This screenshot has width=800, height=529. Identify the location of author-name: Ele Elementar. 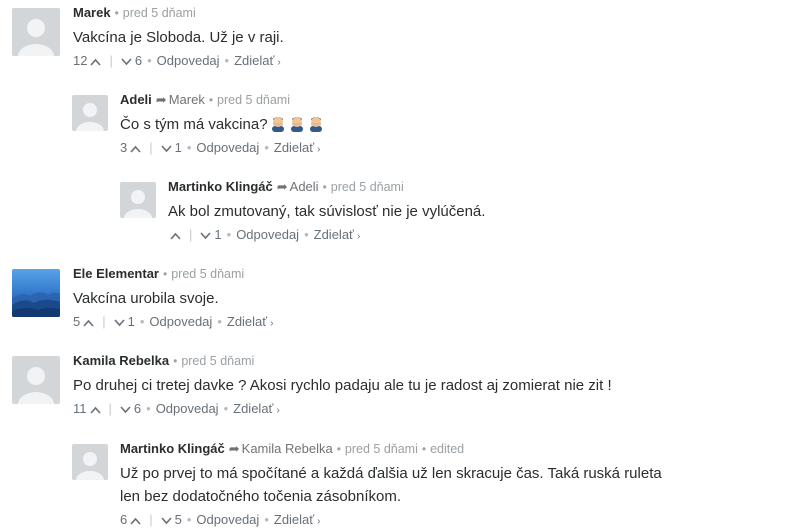
(116, 273).